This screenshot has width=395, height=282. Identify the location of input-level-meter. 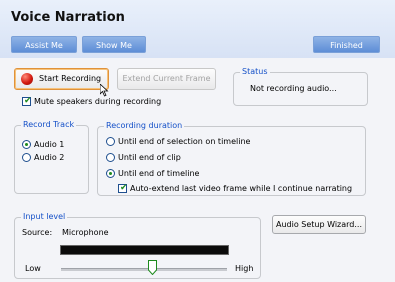
(144, 250).